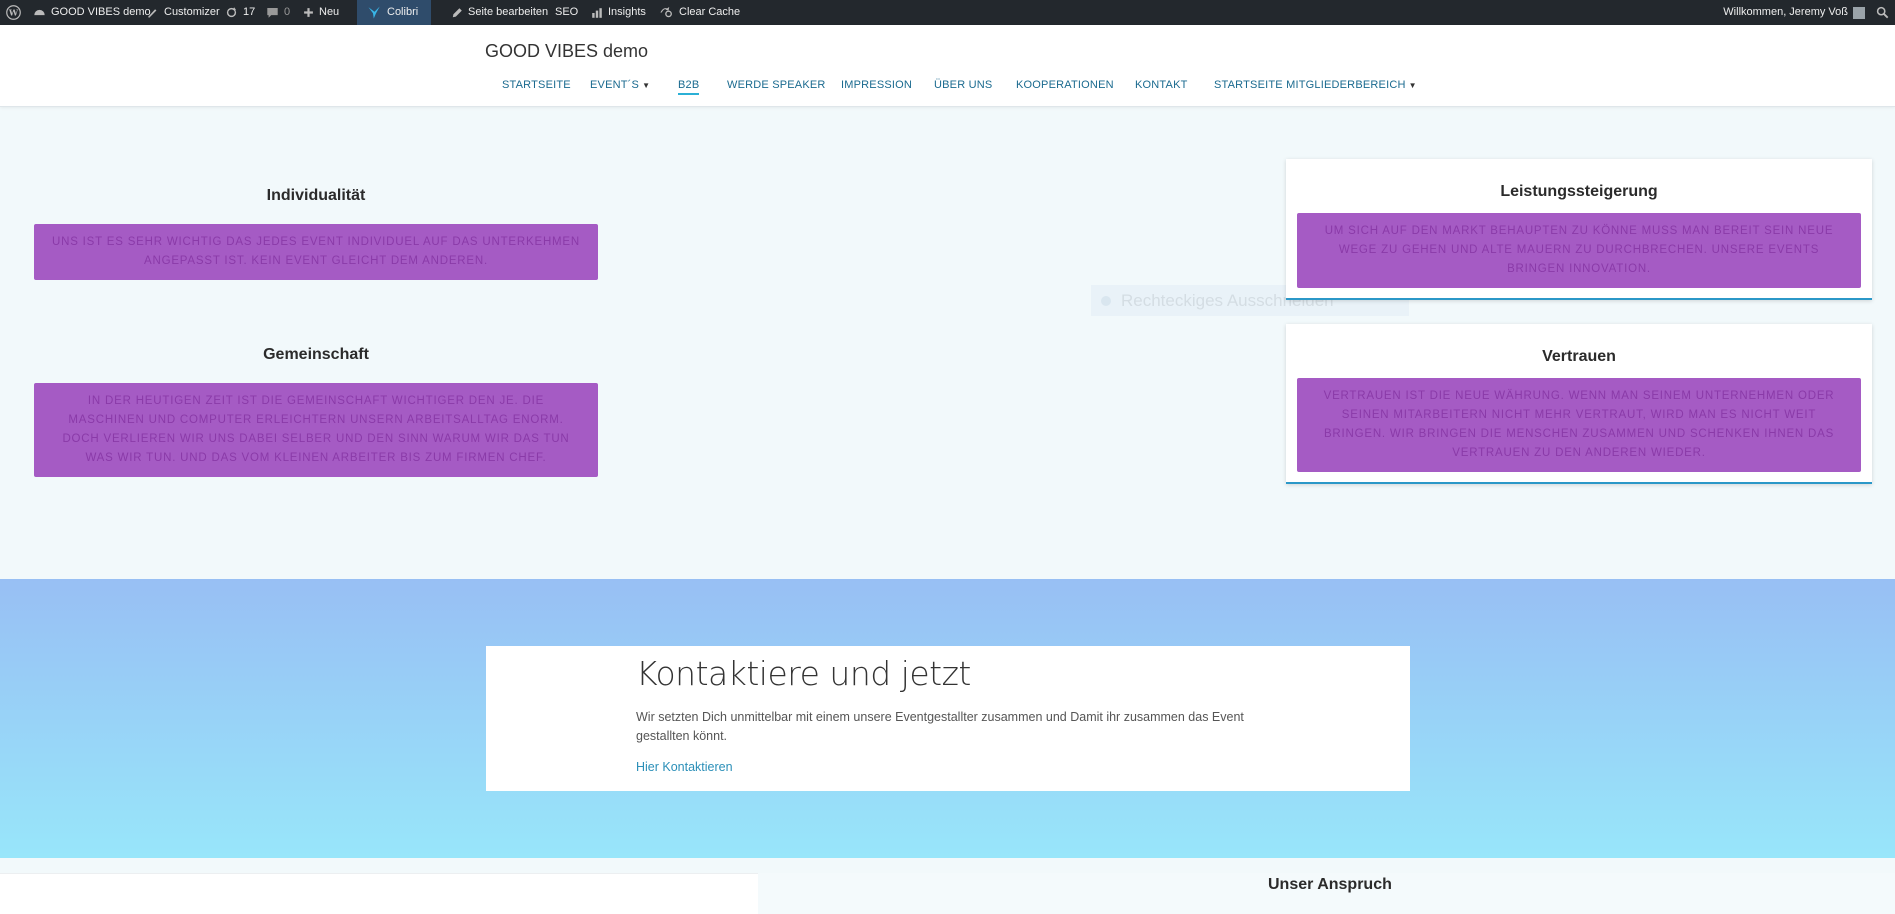  Describe the element at coordinates (597, 12) in the screenshot. I see `bar-chart-icon` at that location.